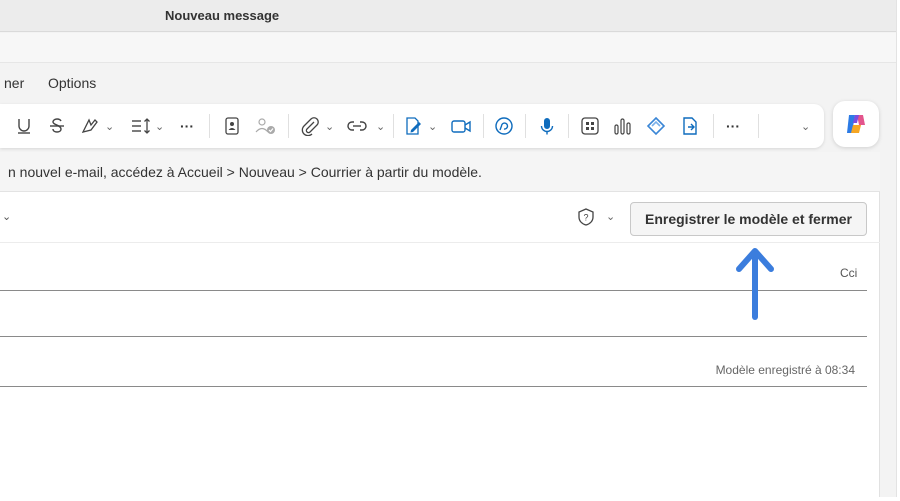 The image size is (900, 501). What do you see at coordinates (232, 126) in the screenshot?
I see `contact-card-icon` at bounding box center [232, 126].